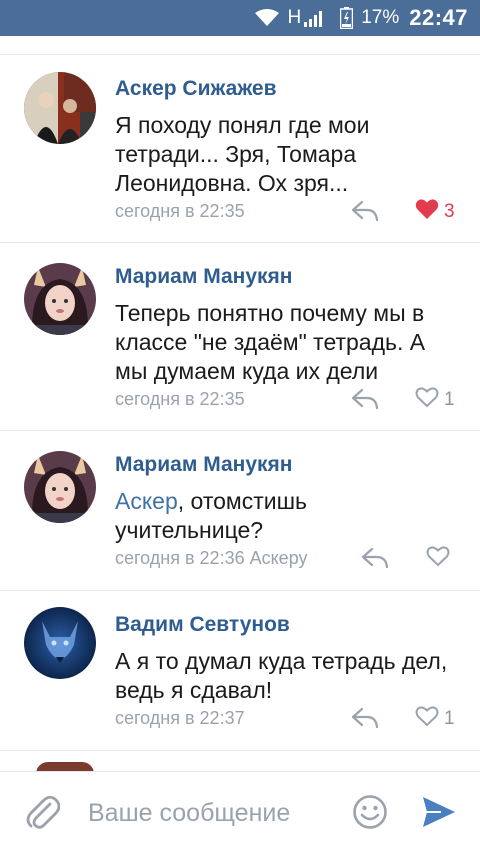 The height and width of the screenshot is (855, 480). Describe the element at coordinates (294, 17) in the screenshot. I see `network-type: H` at that location.